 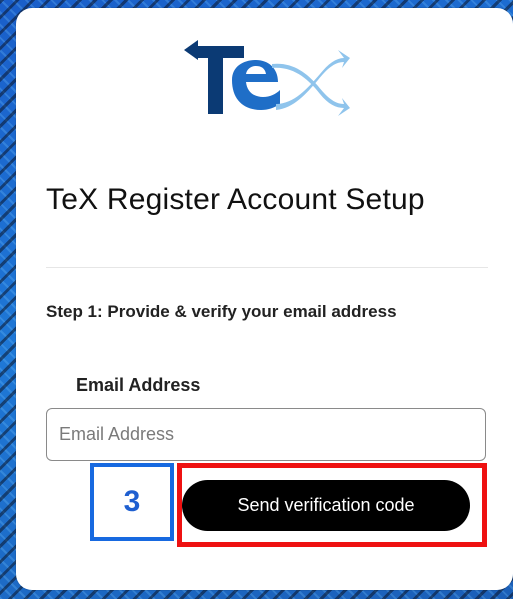 I want to click on email-field, so click(x=266, y=434).